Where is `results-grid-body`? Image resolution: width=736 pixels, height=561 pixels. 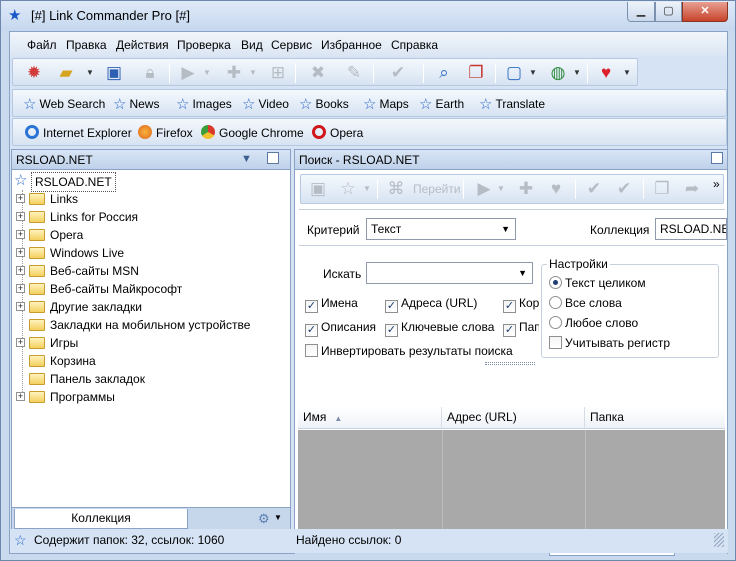
results-grid-body is located at coordinates (511, 482).